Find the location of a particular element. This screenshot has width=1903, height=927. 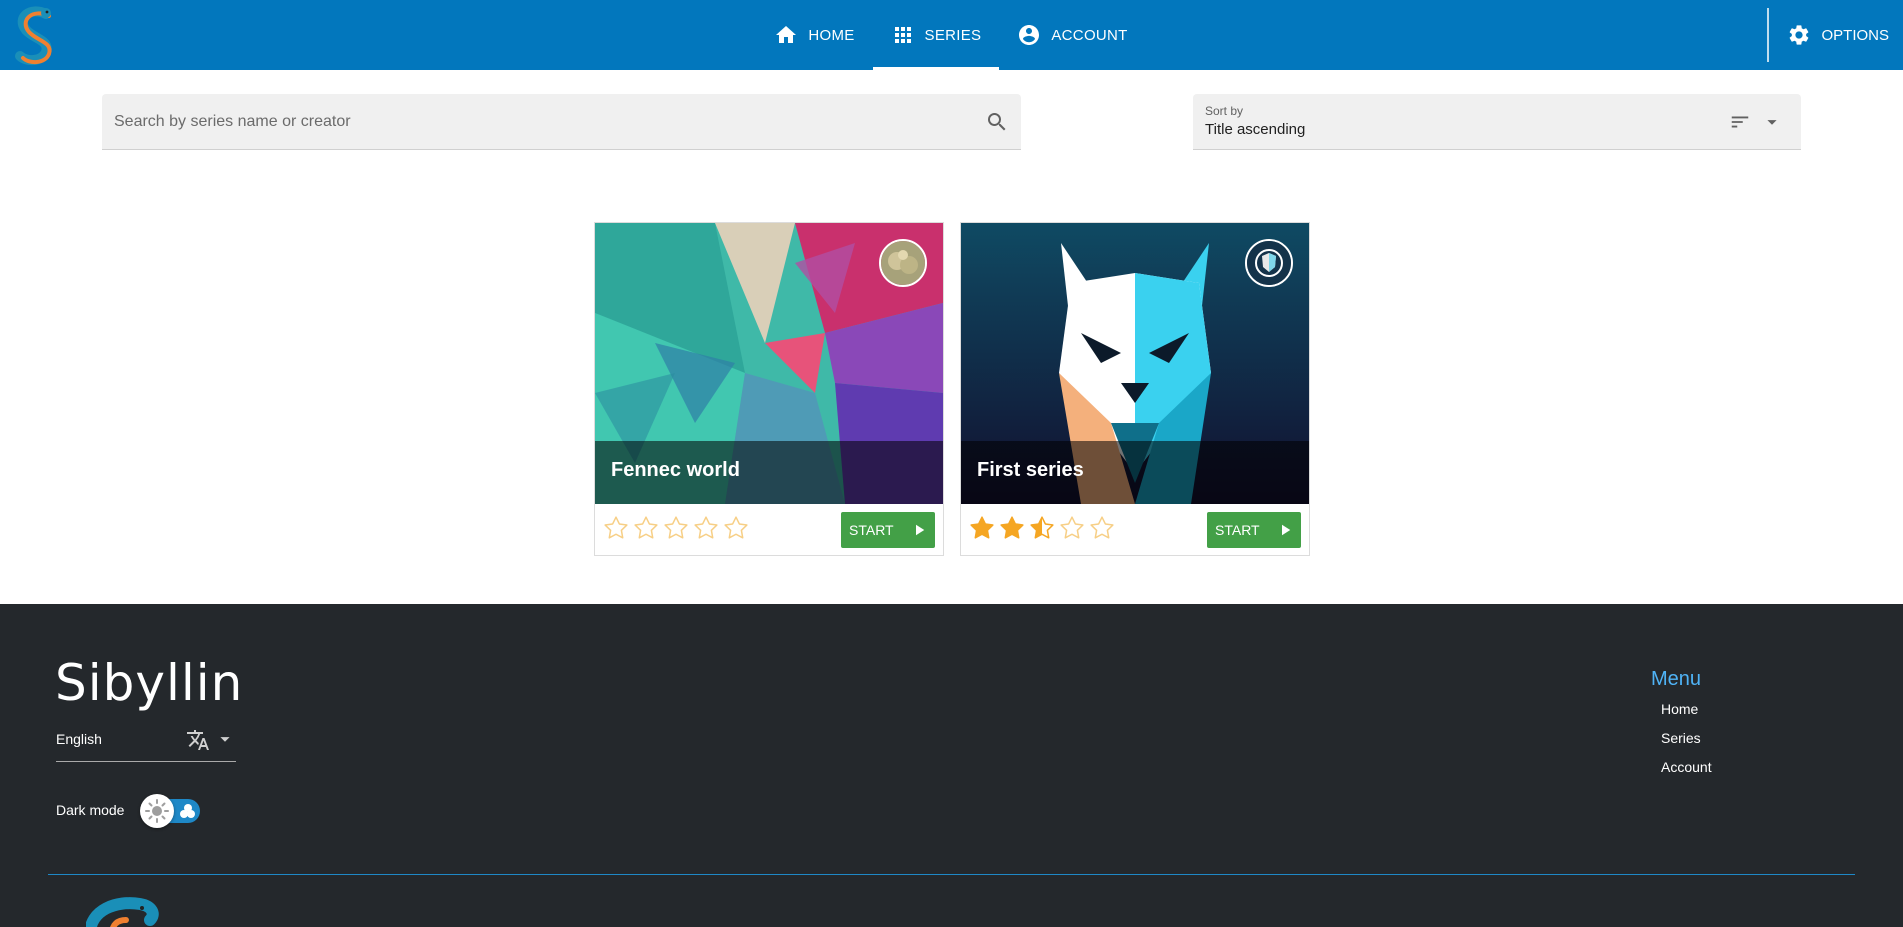

series-cover-image: Fennec world is located at coordinates (769, 363).